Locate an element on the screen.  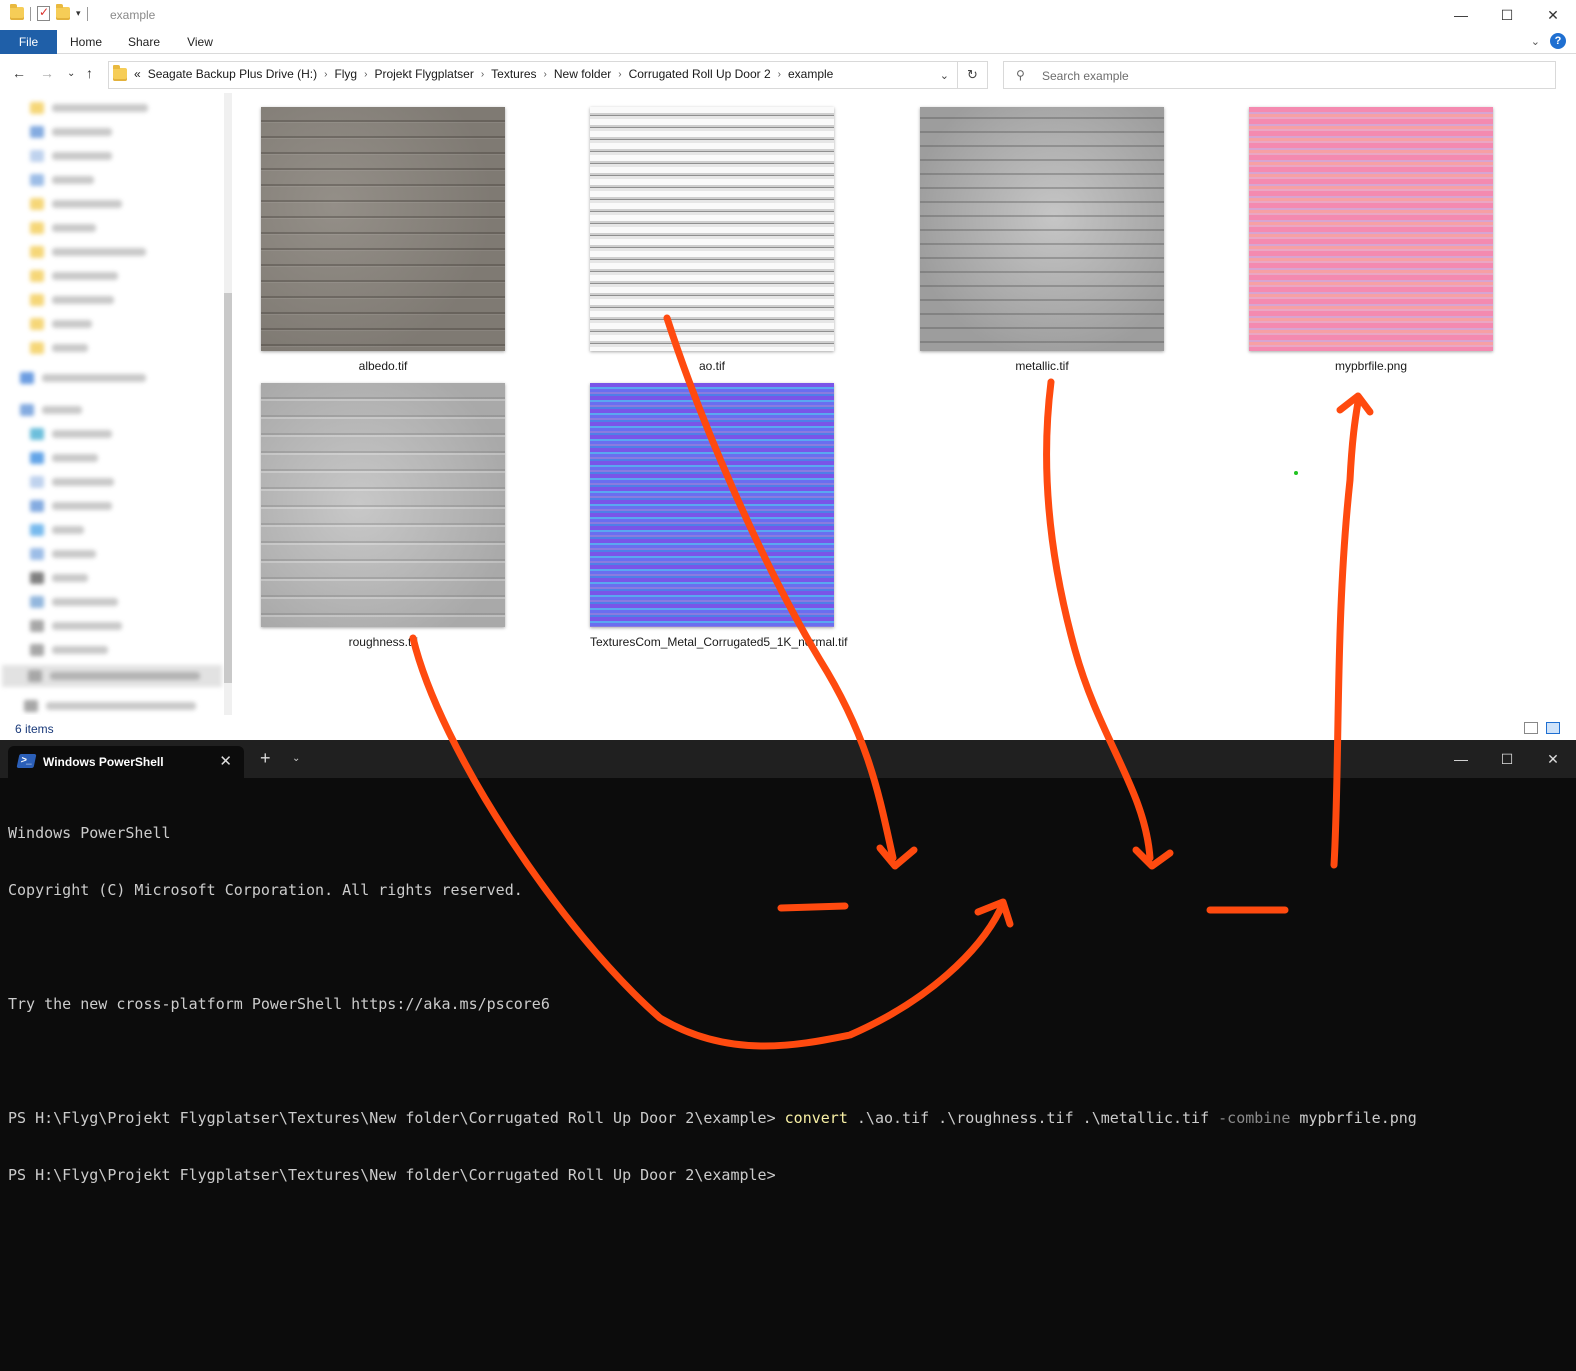
terminal-line: Windows PowerShell is located at coordinates (89, 833).